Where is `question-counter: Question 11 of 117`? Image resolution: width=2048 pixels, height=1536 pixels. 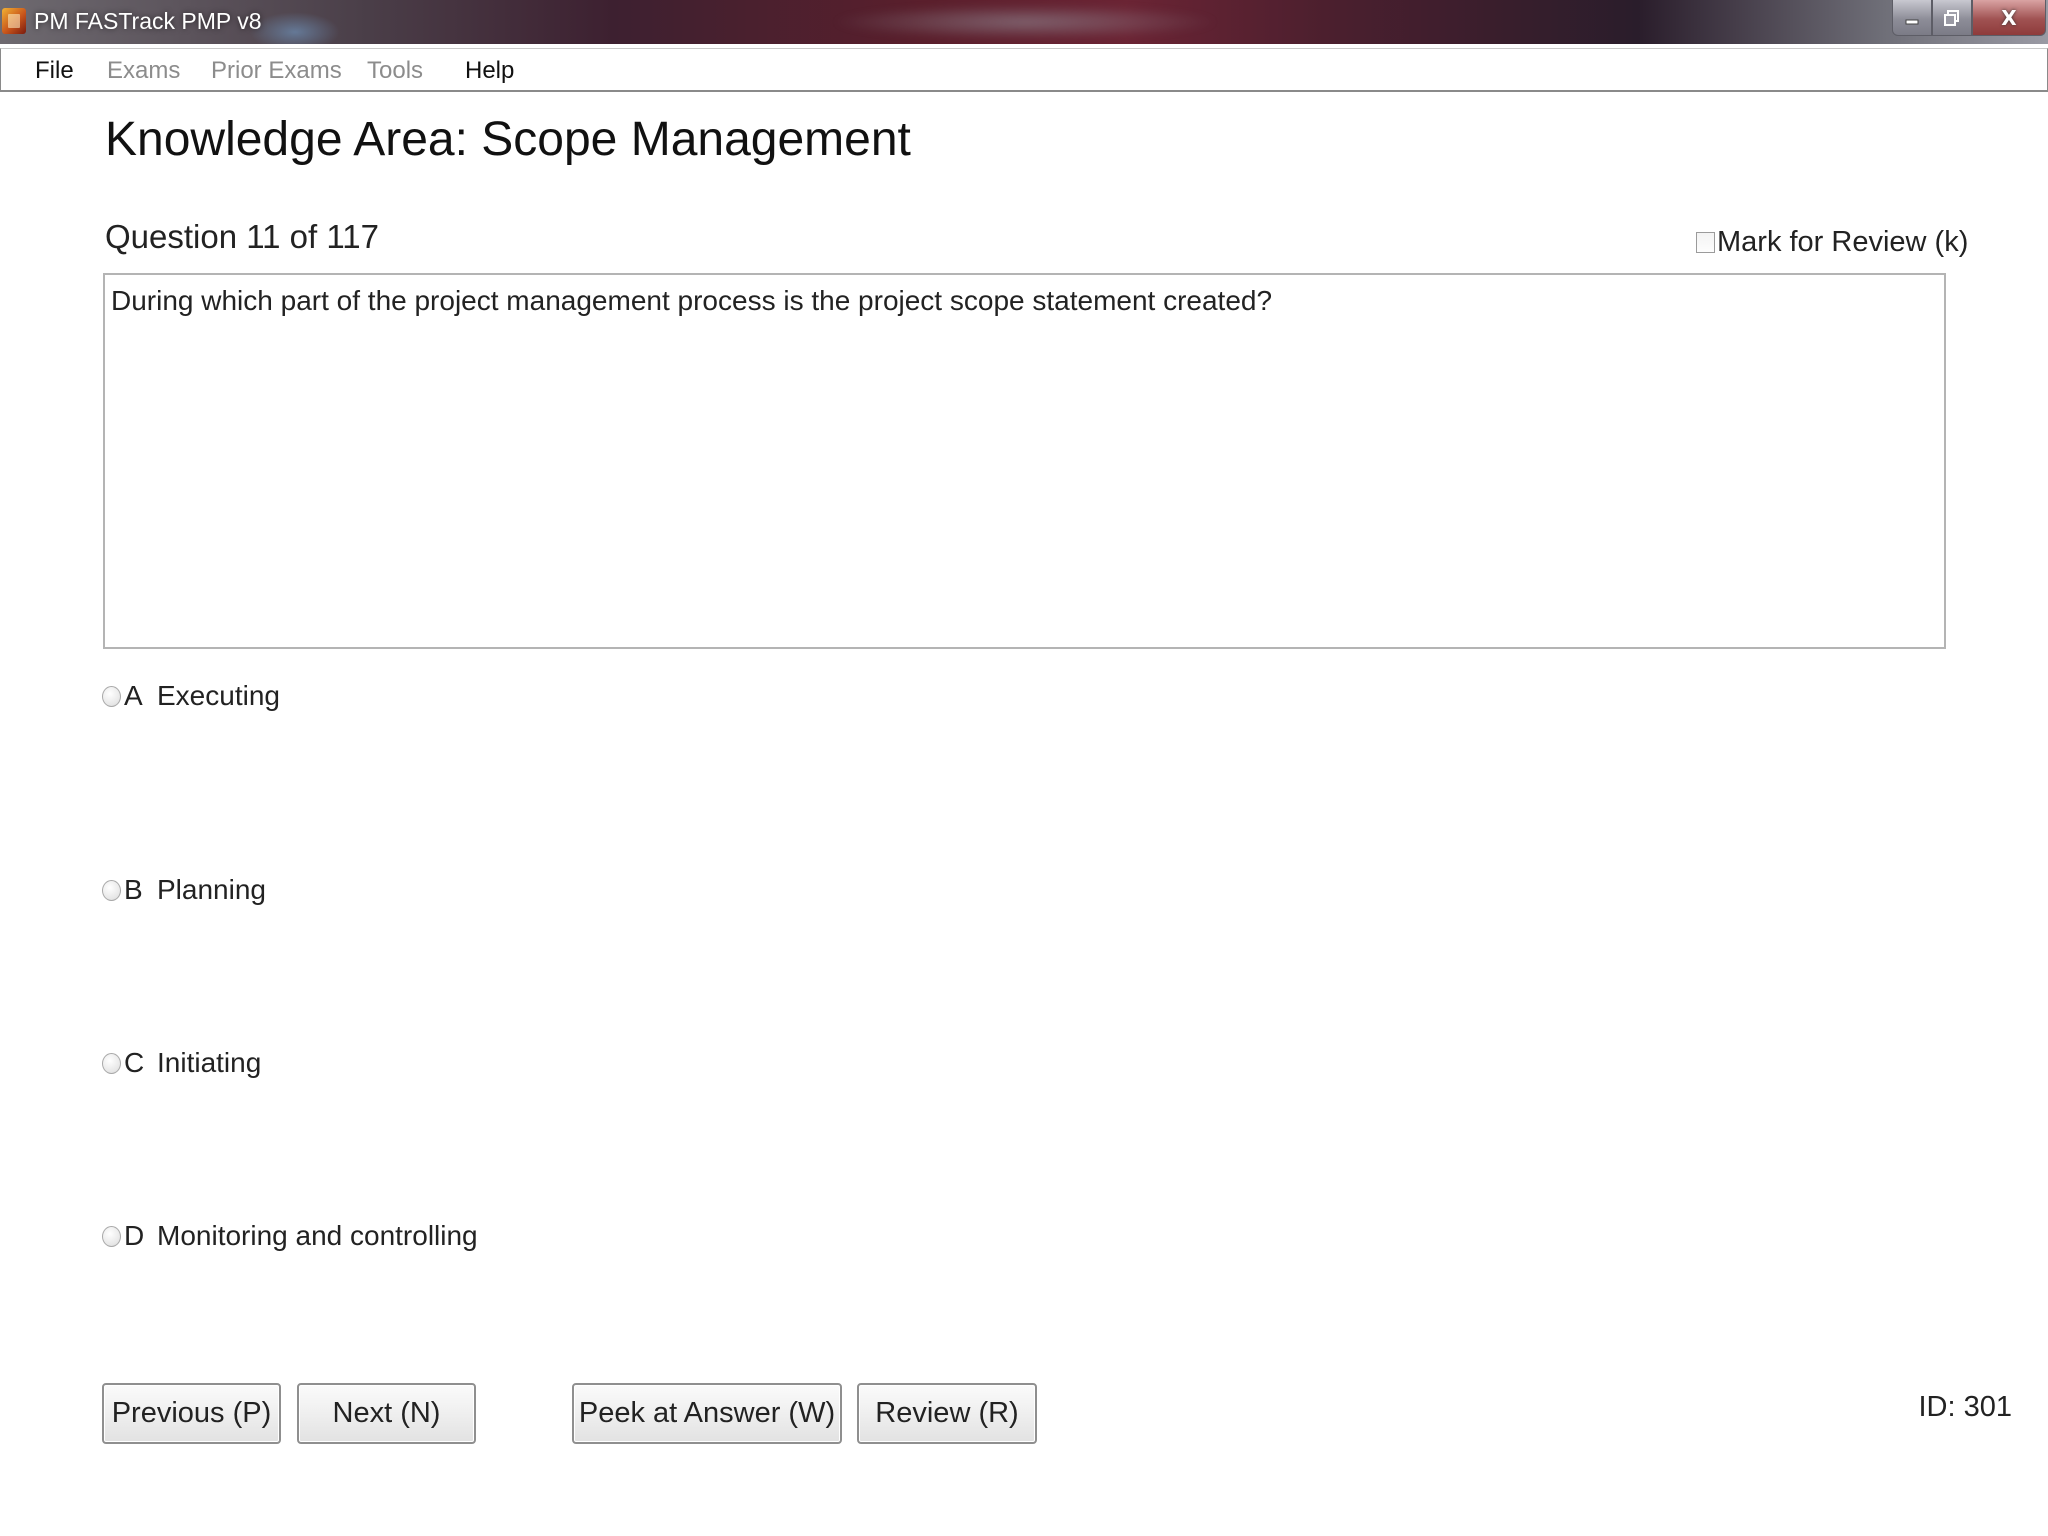
question-counter: Question 11 of 117 is located at coordinates (242, 236).